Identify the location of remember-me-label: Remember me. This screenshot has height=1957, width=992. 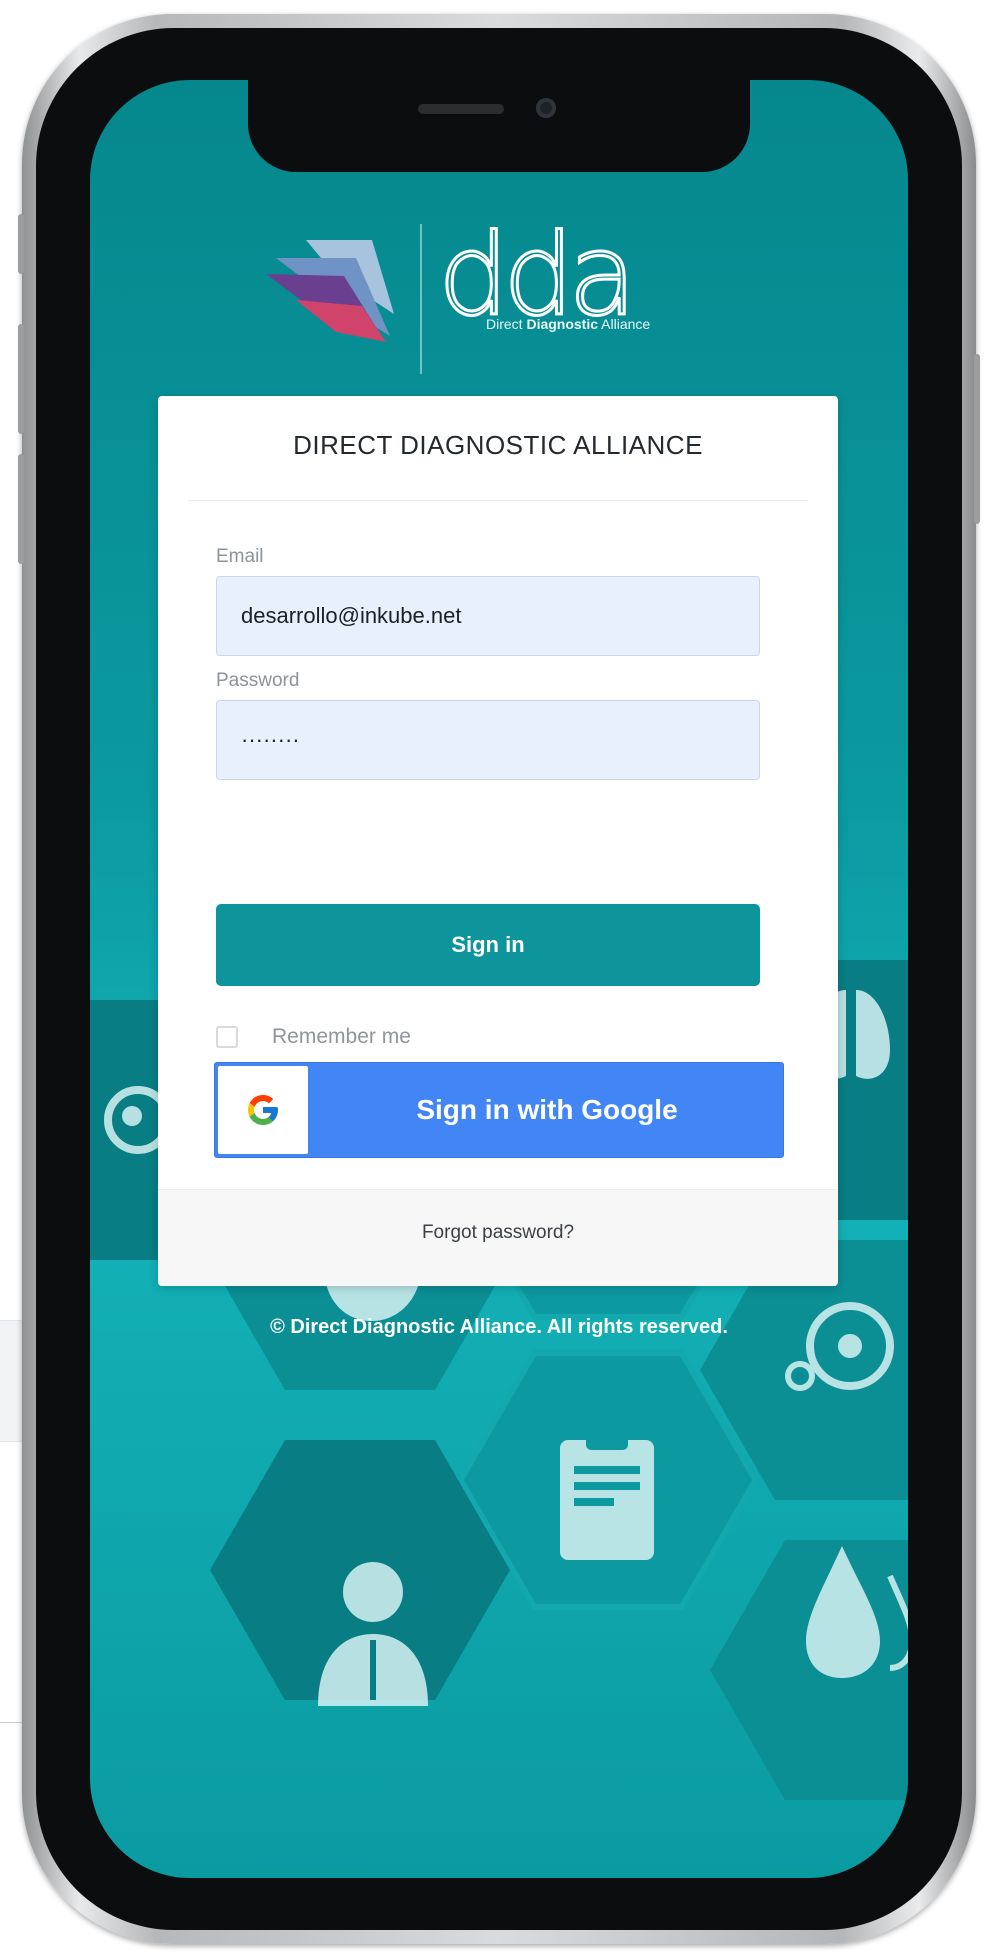
(341, 1036).